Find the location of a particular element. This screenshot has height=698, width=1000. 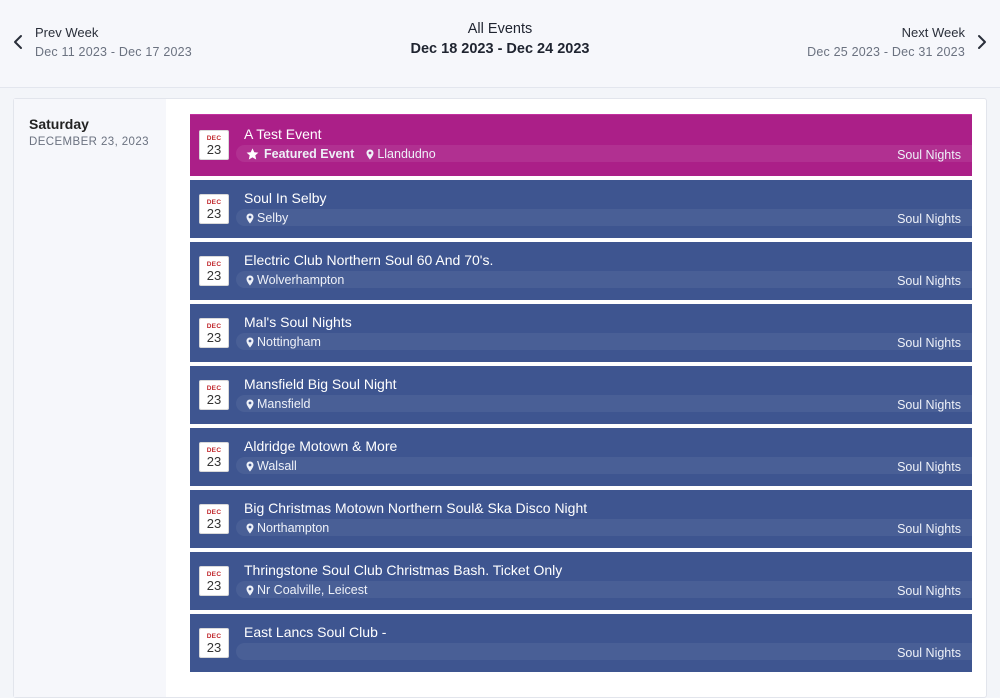

prev-week-range: Dec 11 2023 - Dec 17 2023 is located at coordinates (113, 52).